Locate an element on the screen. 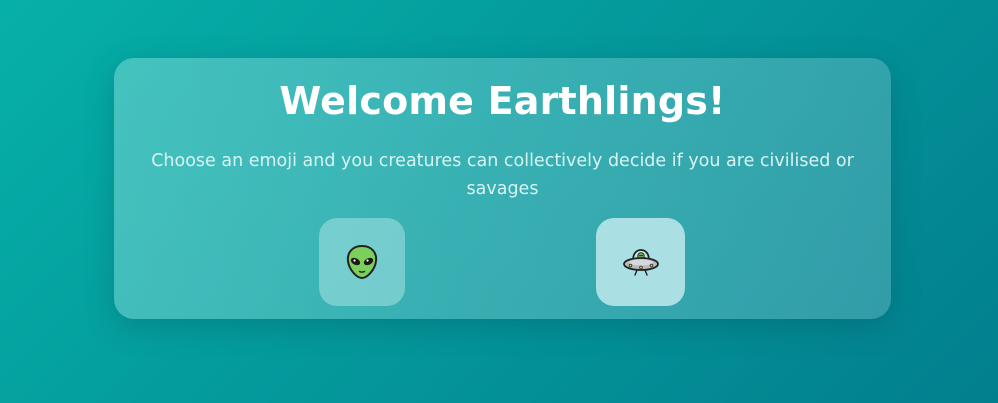  ufo-emoji-button is located at coordinates (640, 262).